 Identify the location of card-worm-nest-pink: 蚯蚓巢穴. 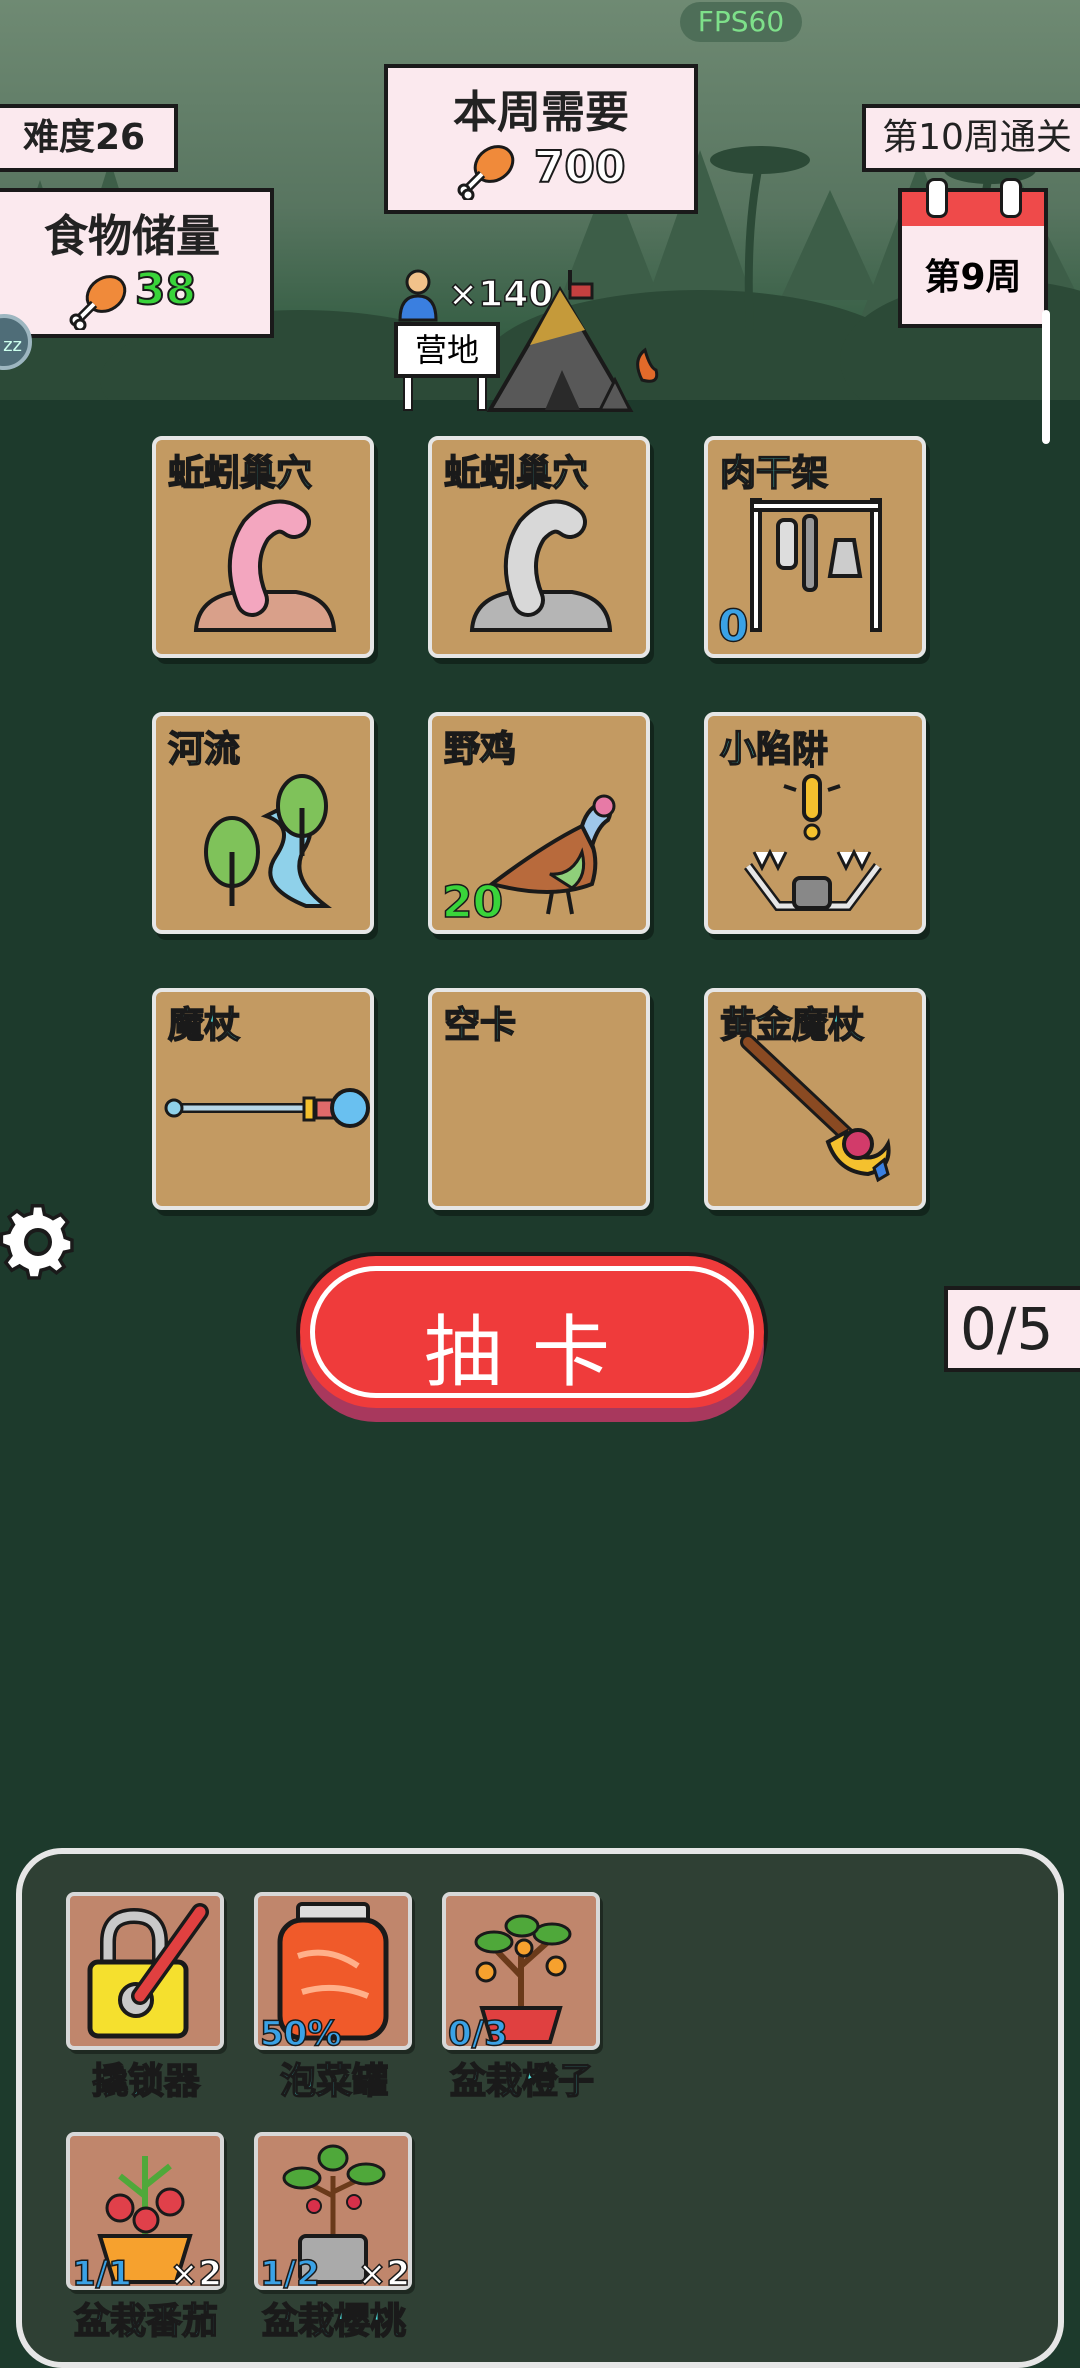
(263, 547).